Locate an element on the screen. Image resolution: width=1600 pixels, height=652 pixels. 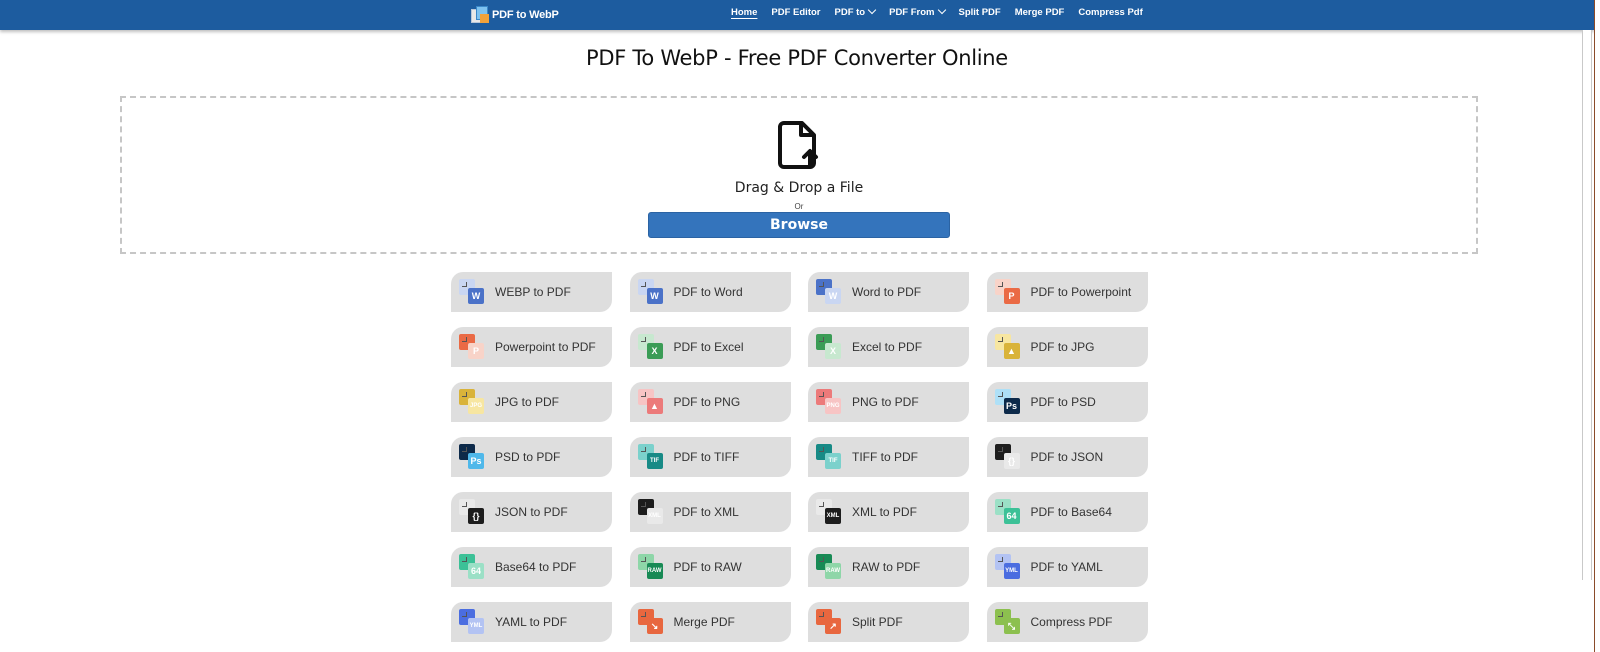
nav-link-label: PDF Editor is located at coordinates (796, 12).